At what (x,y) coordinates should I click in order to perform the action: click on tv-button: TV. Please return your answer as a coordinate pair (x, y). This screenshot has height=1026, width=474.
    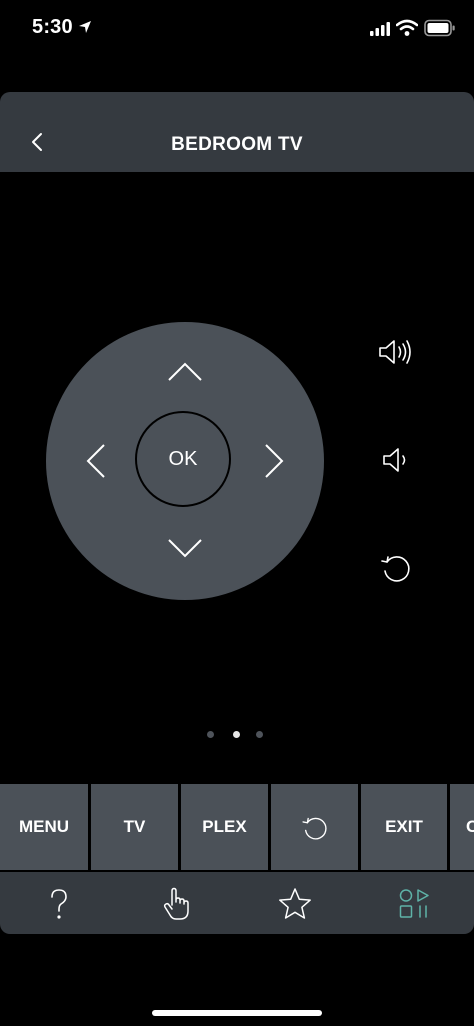
    Looking at the image, I should click on (134, 827).